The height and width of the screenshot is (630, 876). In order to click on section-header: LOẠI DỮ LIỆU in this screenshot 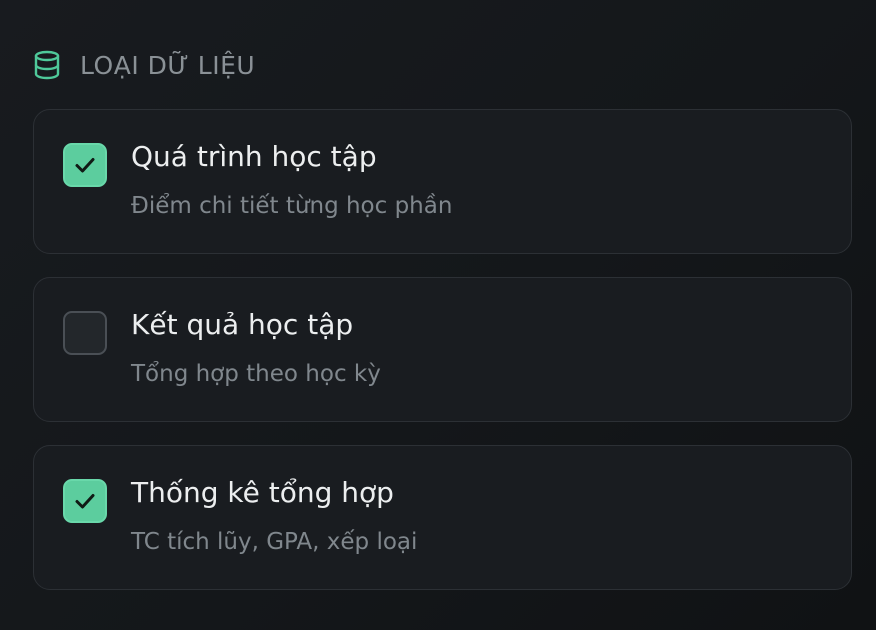, I will do `click(144, 65)`.